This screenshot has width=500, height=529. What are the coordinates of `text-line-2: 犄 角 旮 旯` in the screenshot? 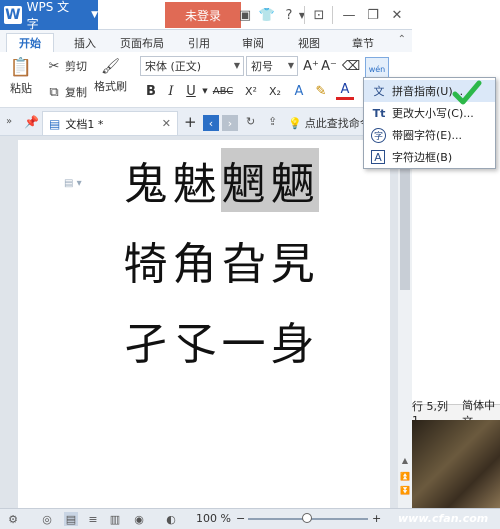 It's located at (221, 260).